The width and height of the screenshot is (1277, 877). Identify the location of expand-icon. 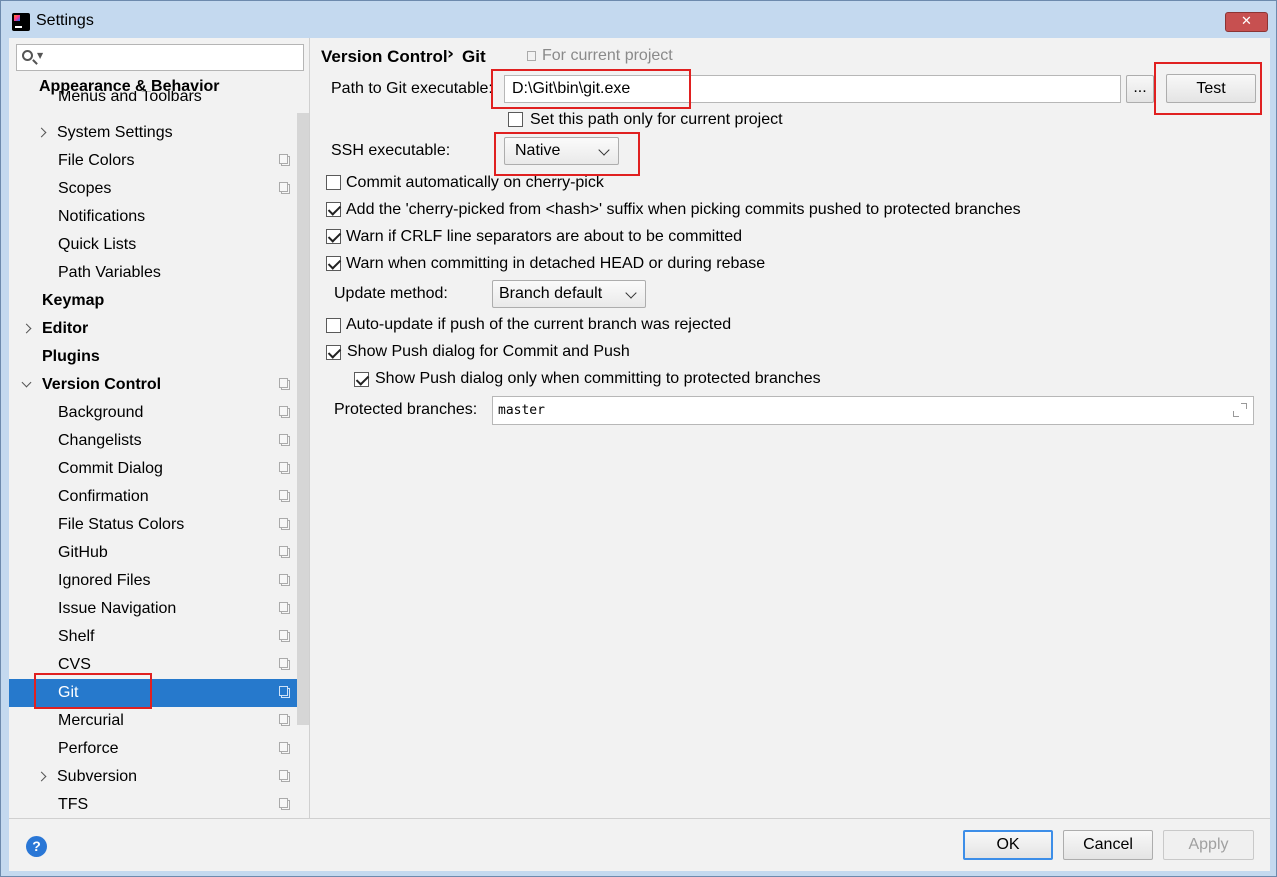
(1240, 410).